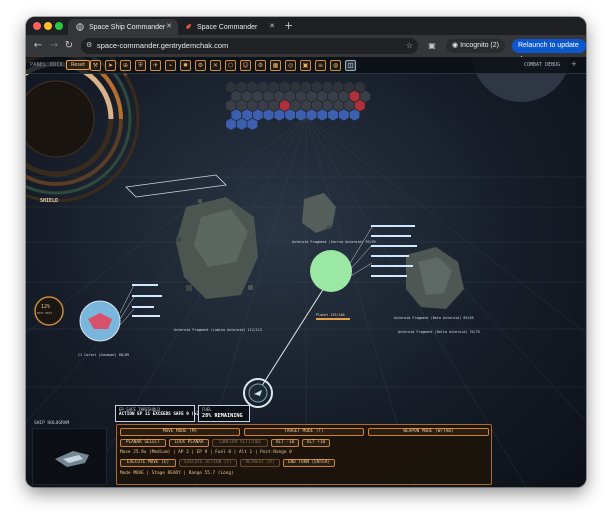  What do you see at coordinates (245, 65) in the screenshot?
I see `users-icon: ☺` at bounding box center [245, 65].